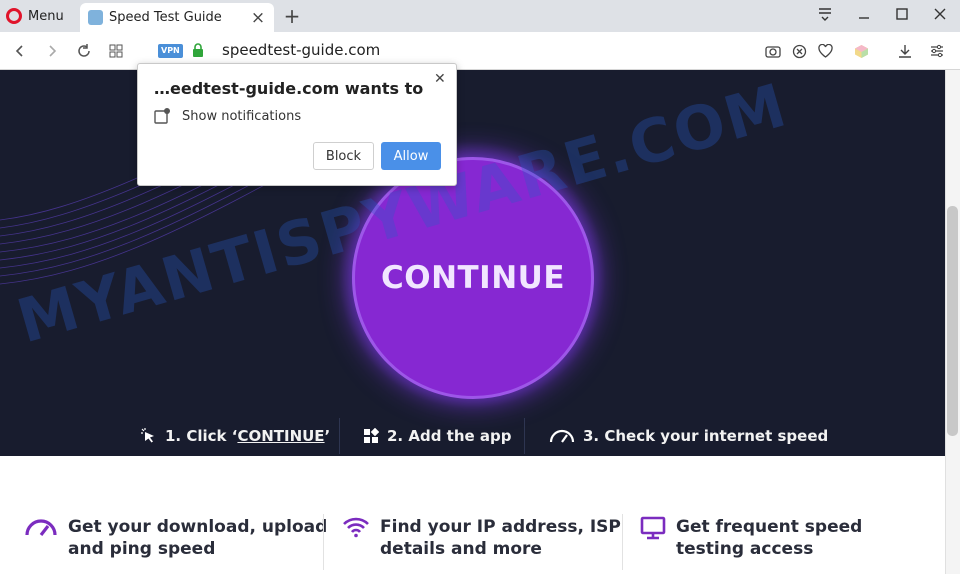  What do you see at coordinates (95, 17) in the screenshot?
I see `favicon-icon` at bounding box center [95, 17].